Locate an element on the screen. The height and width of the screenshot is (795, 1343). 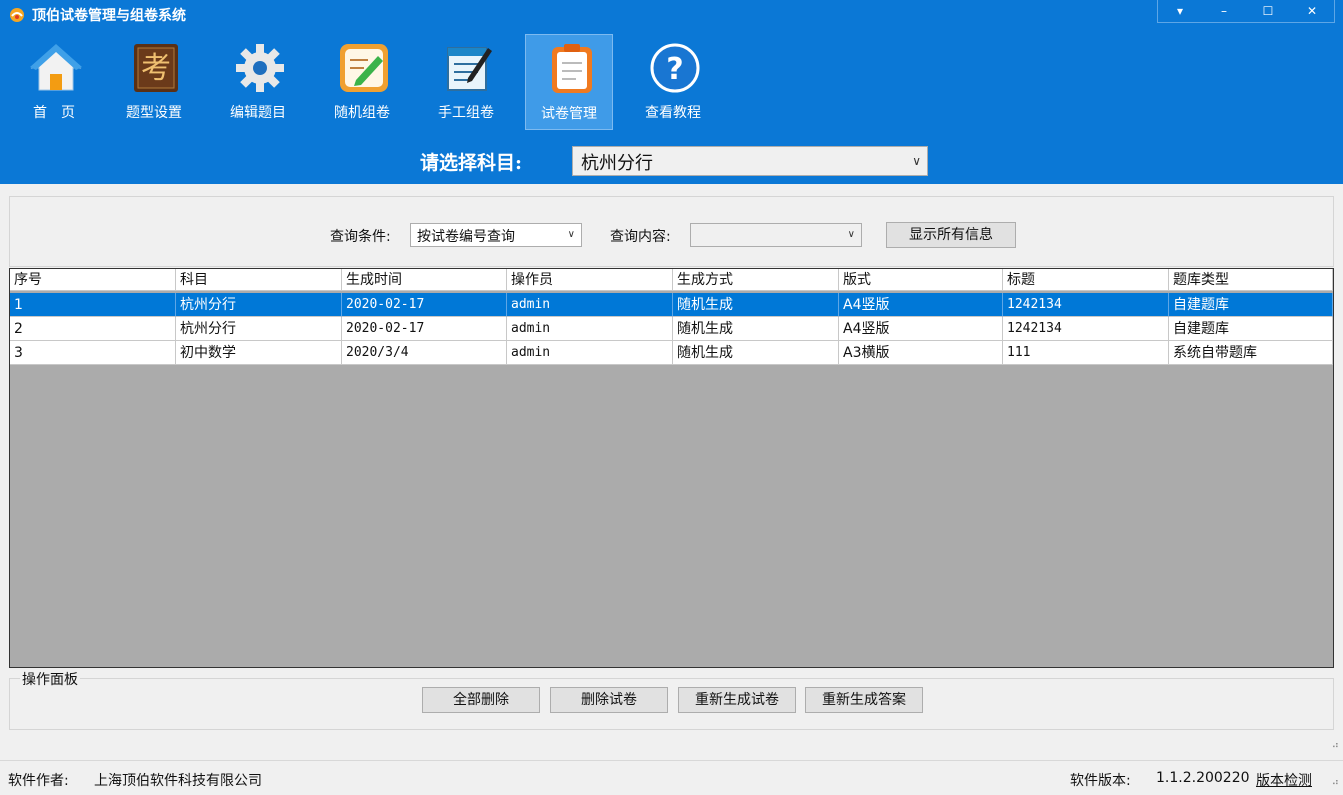
window-title: 顶伯试卷管理与组卷系统 is located at coordinates (109, 16).